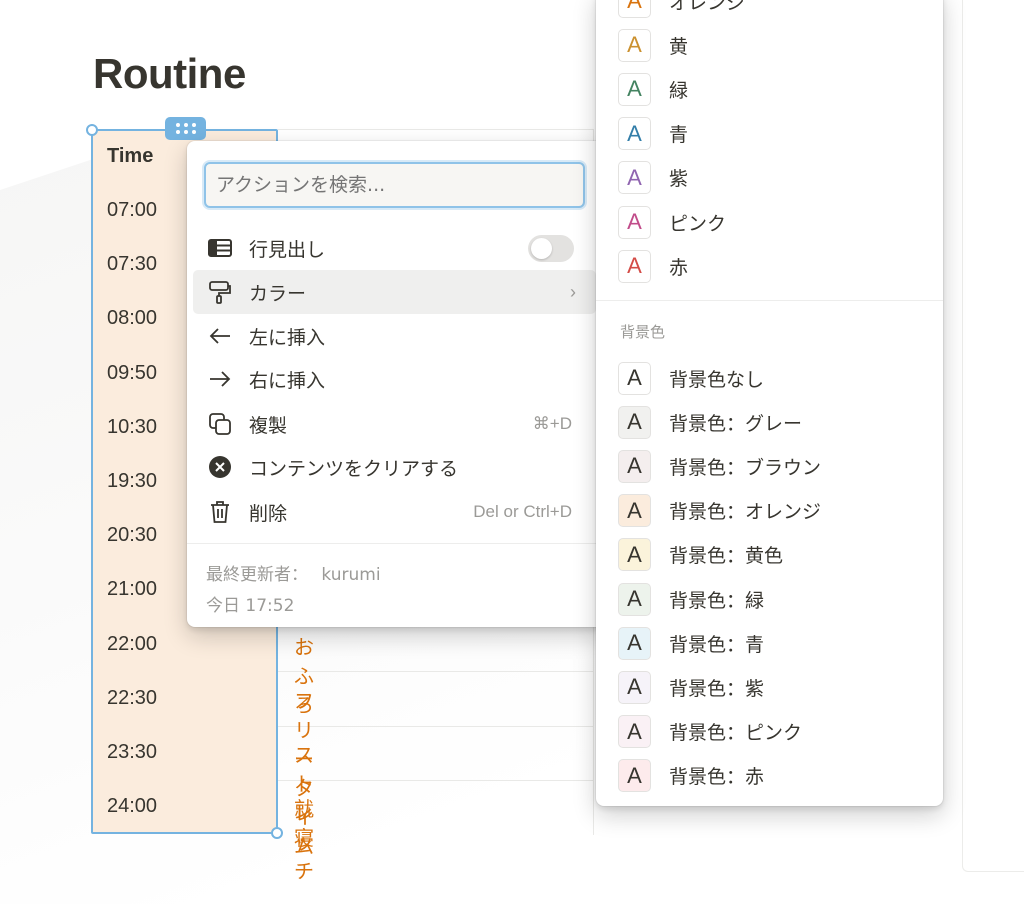 This screenshot has height=904, width=1024. What do you see at coordinates (287, 249) in the screenshot?
I see `menu-item-label: 行見出し` at bounding box center [287, 249].